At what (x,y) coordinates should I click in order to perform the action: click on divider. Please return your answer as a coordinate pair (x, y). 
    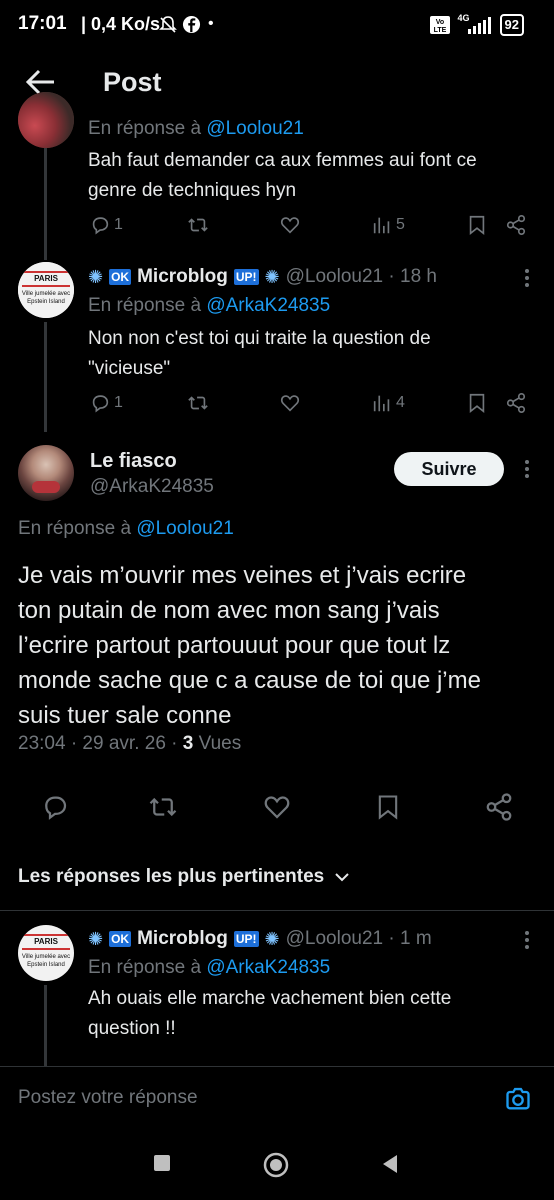
    Looking at the image, I should click on (277, 910).